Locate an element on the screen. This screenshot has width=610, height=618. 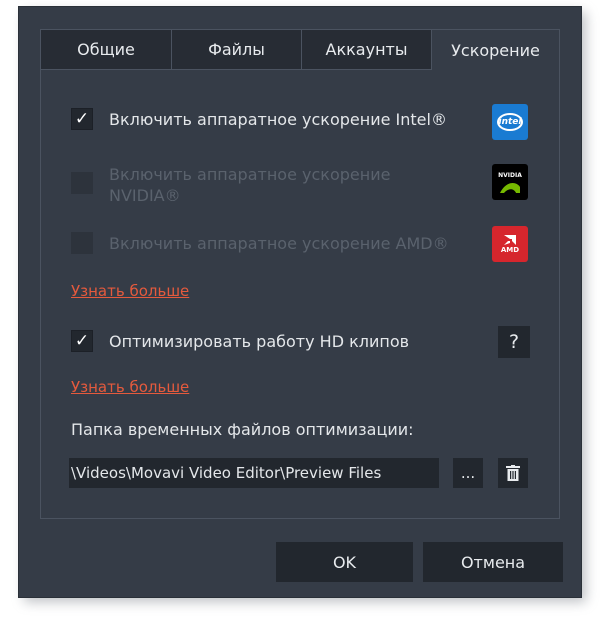
tab-acceleration: Ускорение is located at coordinates (495, 50).